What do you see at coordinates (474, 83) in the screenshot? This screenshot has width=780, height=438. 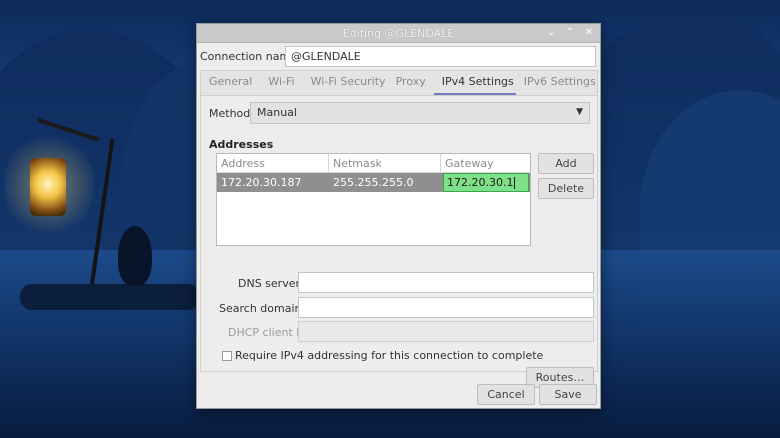 I see `tab-ipv4-settings: IPv4 Settings` at bounding box center [474, 83].